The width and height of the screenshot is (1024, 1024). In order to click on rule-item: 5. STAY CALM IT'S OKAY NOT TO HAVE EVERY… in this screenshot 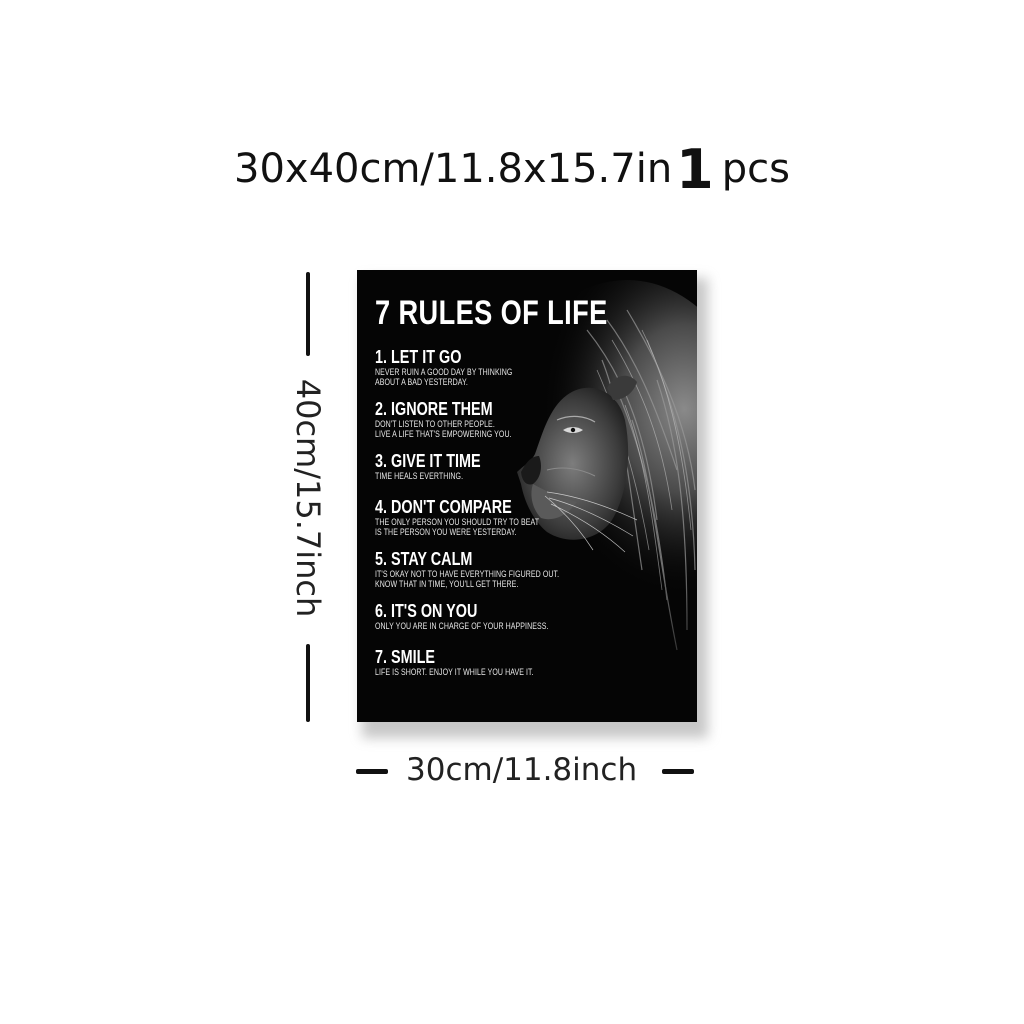, I will do `click(525, 575)`.